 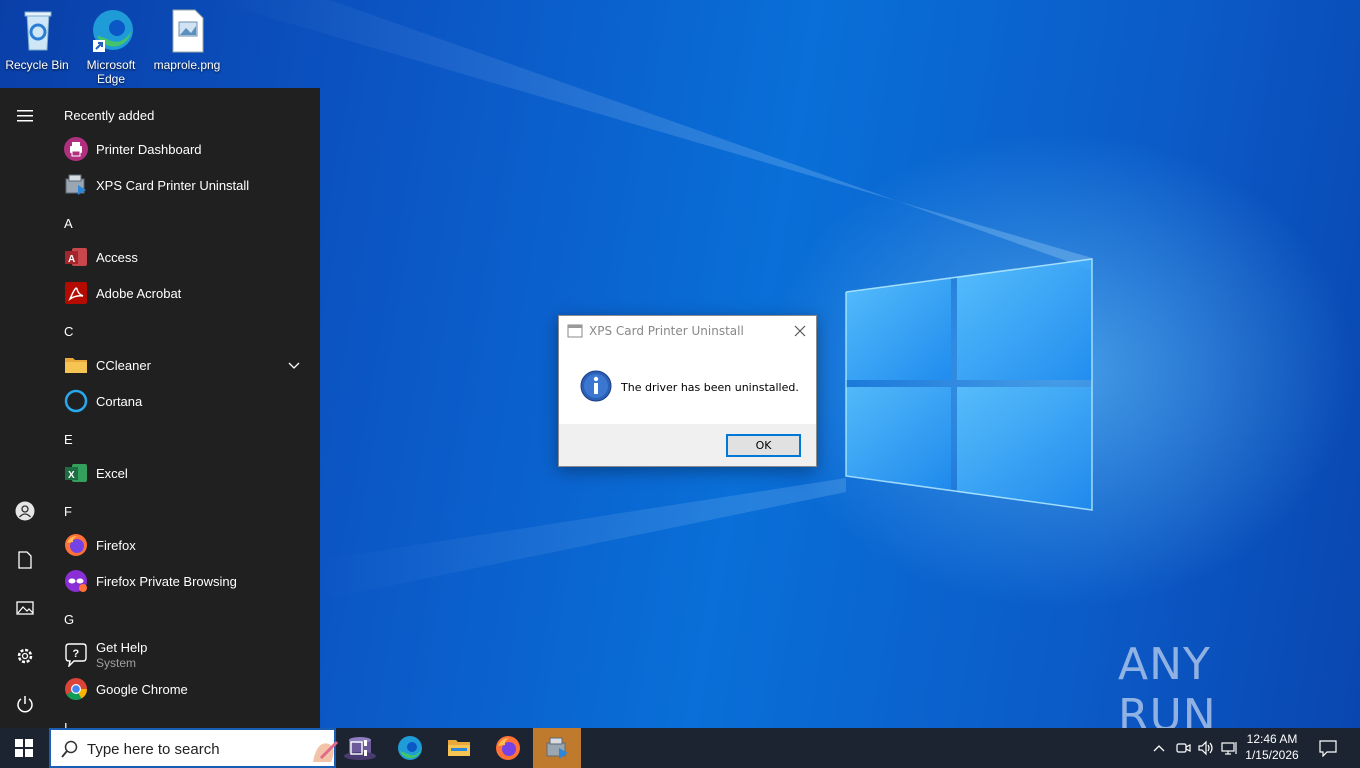 I want to click on search-input, so click(x=172, y=749).